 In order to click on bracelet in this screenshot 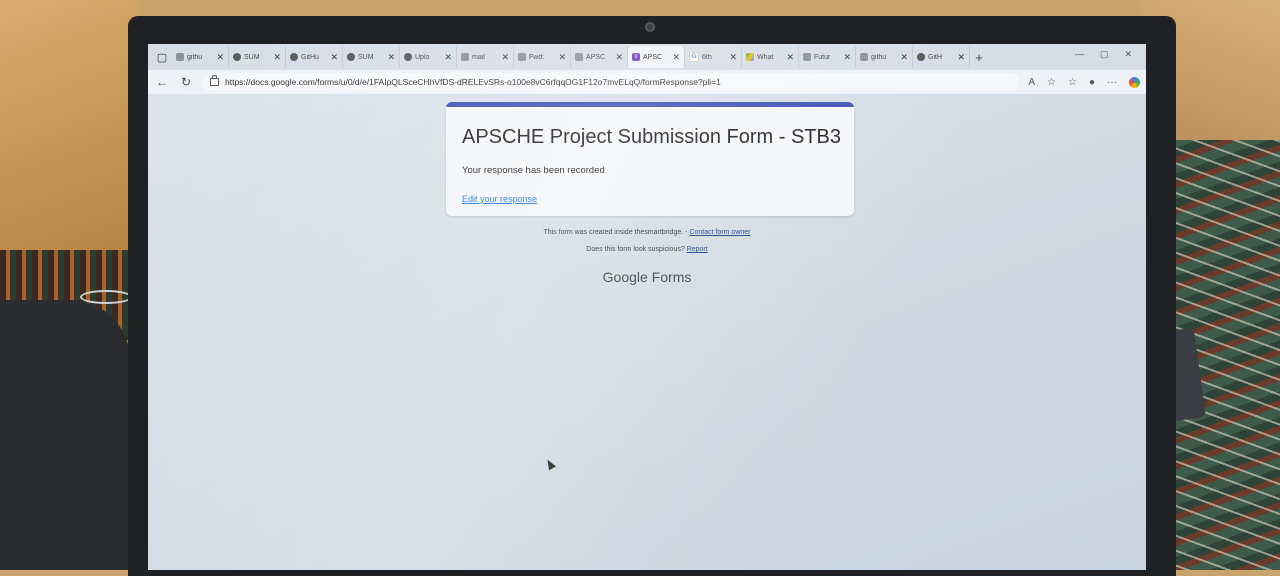, I will do `click(106, 297)`.